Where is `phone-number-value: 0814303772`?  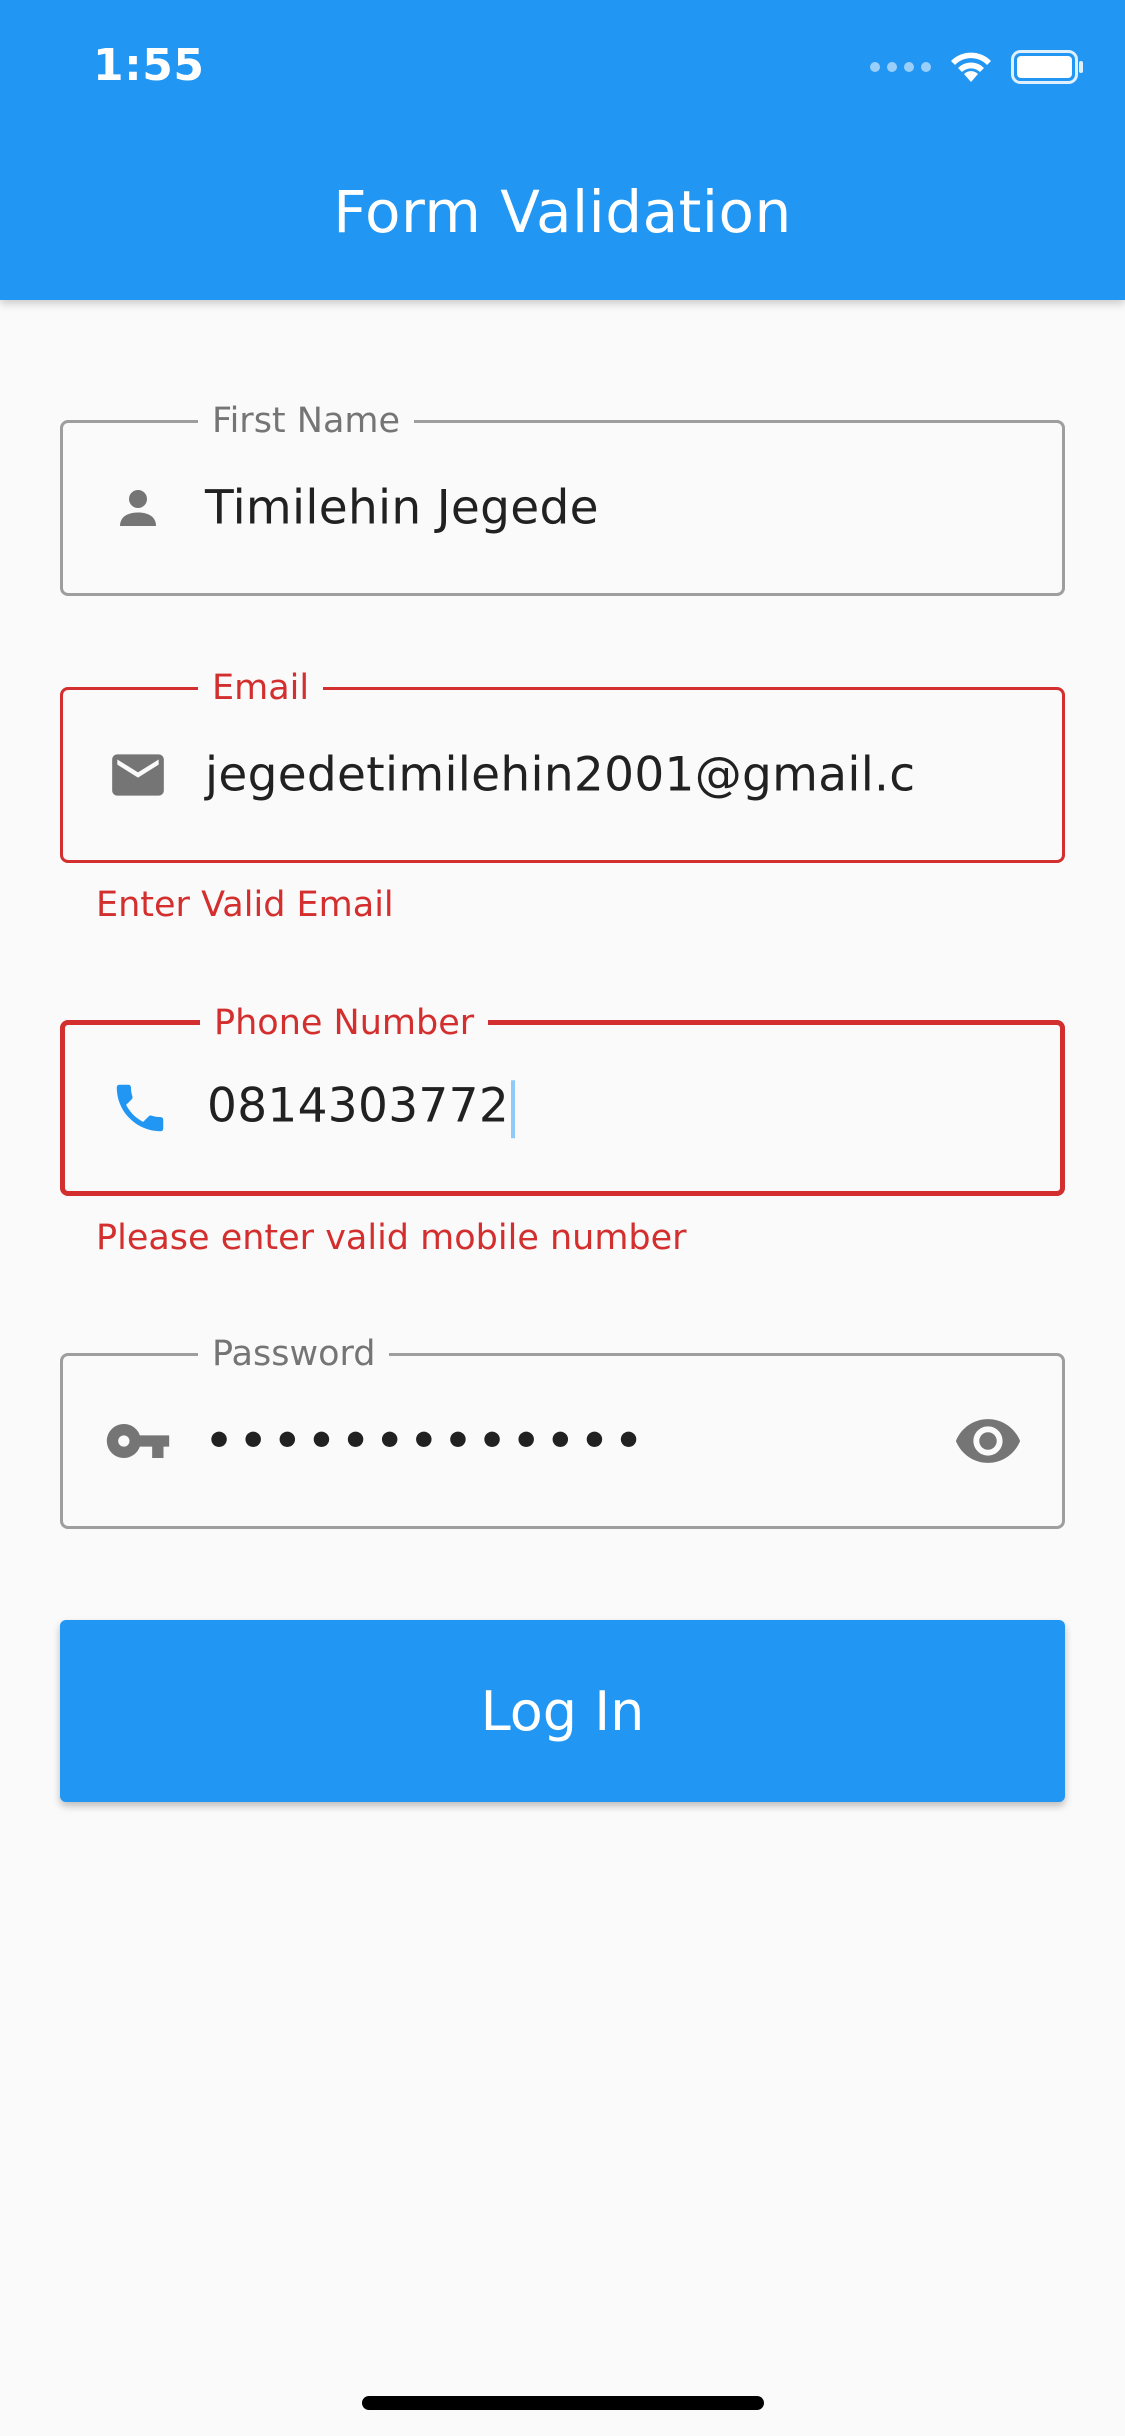 phone-number-value: 0814303772 is located at coordinates (361, 1108).